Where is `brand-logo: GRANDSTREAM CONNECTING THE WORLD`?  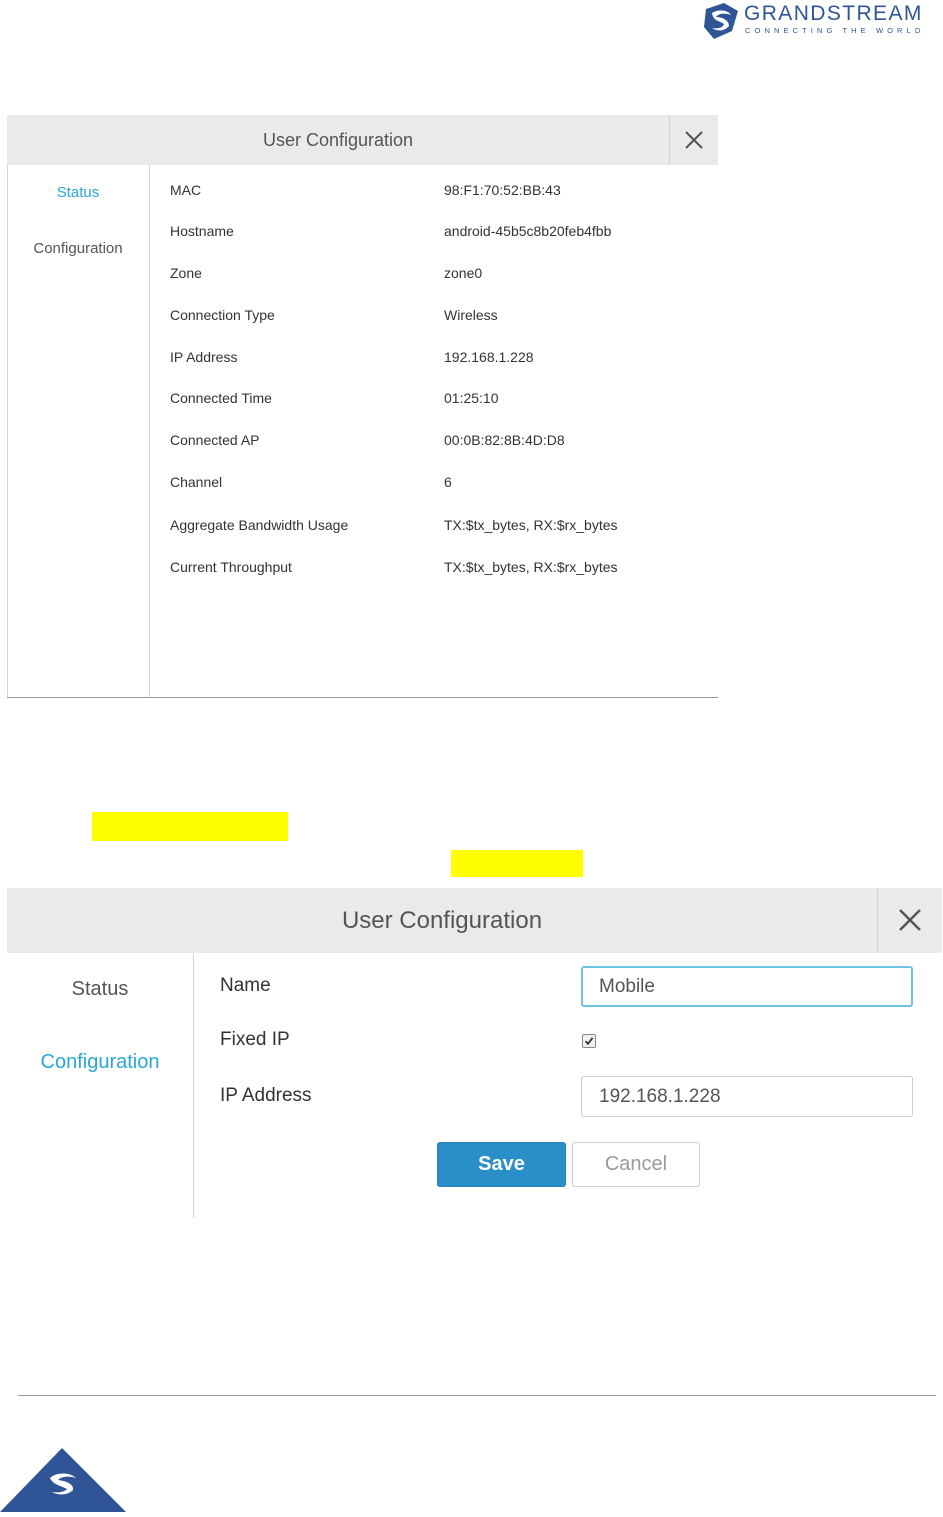 brand-logo: GRANDSTREAM CONNECTING THE WORLD is located at coordinates (821, 20).